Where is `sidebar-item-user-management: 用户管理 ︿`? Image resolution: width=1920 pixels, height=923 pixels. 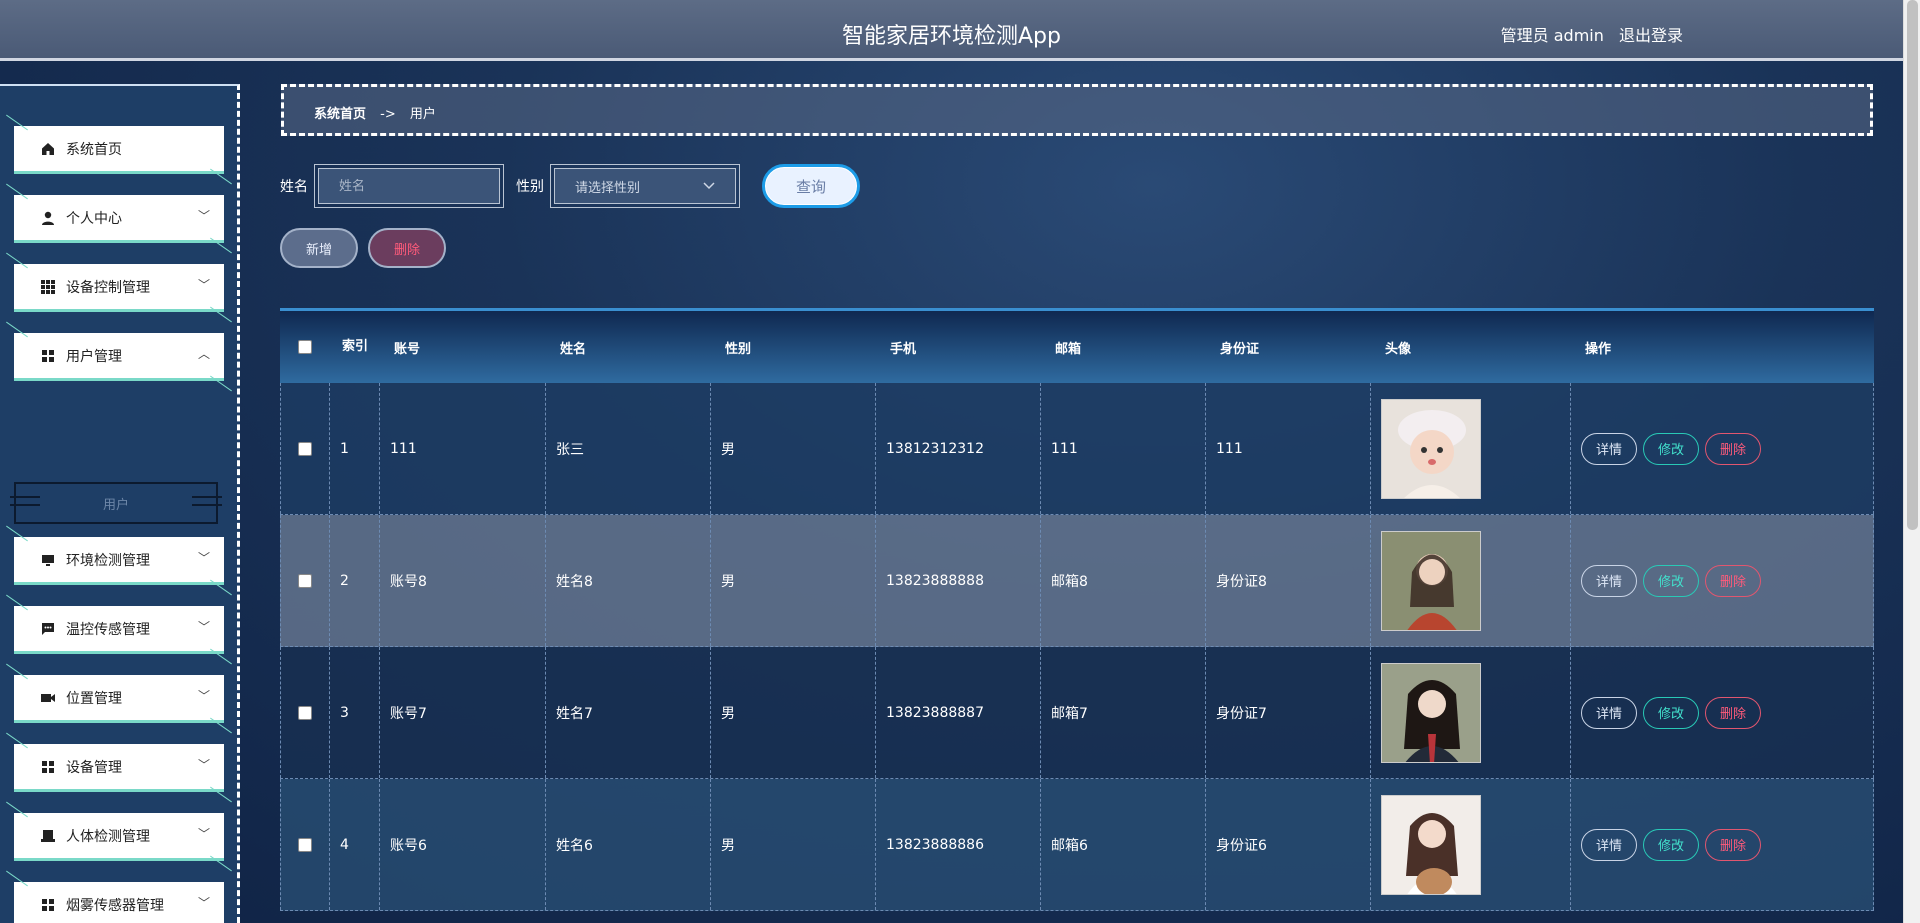 sidebar-item-user-management: 用户管理 ︿ is located at coordinates (119, 357).